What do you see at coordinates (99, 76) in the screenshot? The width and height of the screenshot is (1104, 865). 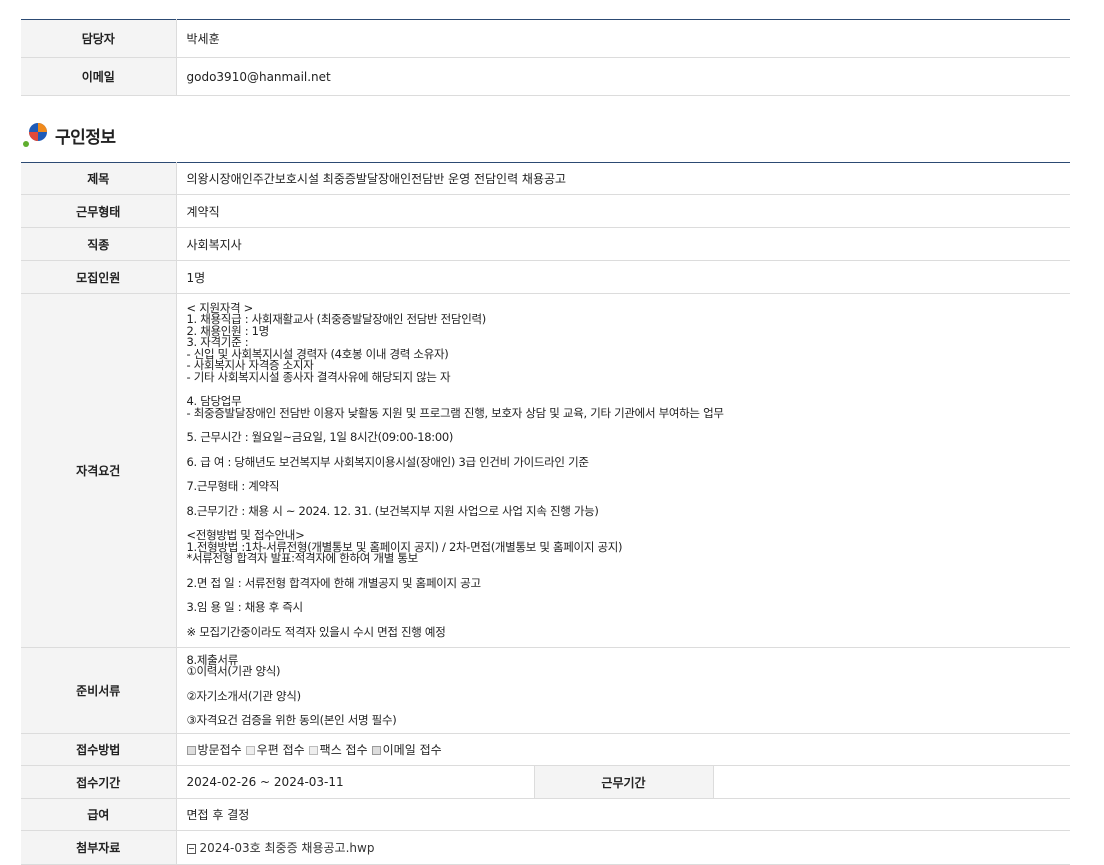 I see `row-label: 이메일` at bounding box center [99, 76].